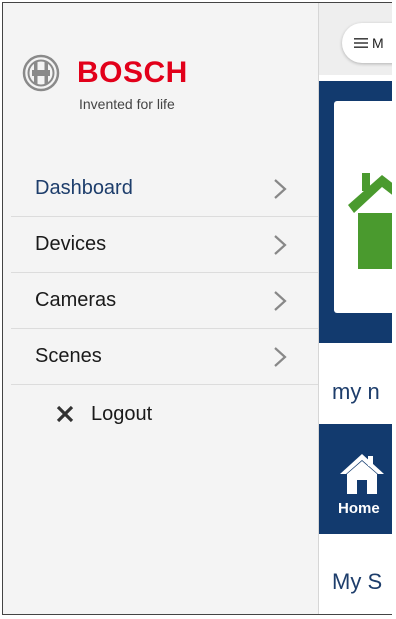 This screenshot has width=396, height=619. What do you see at coordinates (361, 43) in the screenshot?
I see `hamburger-icon` at bounding box center [361, 43].